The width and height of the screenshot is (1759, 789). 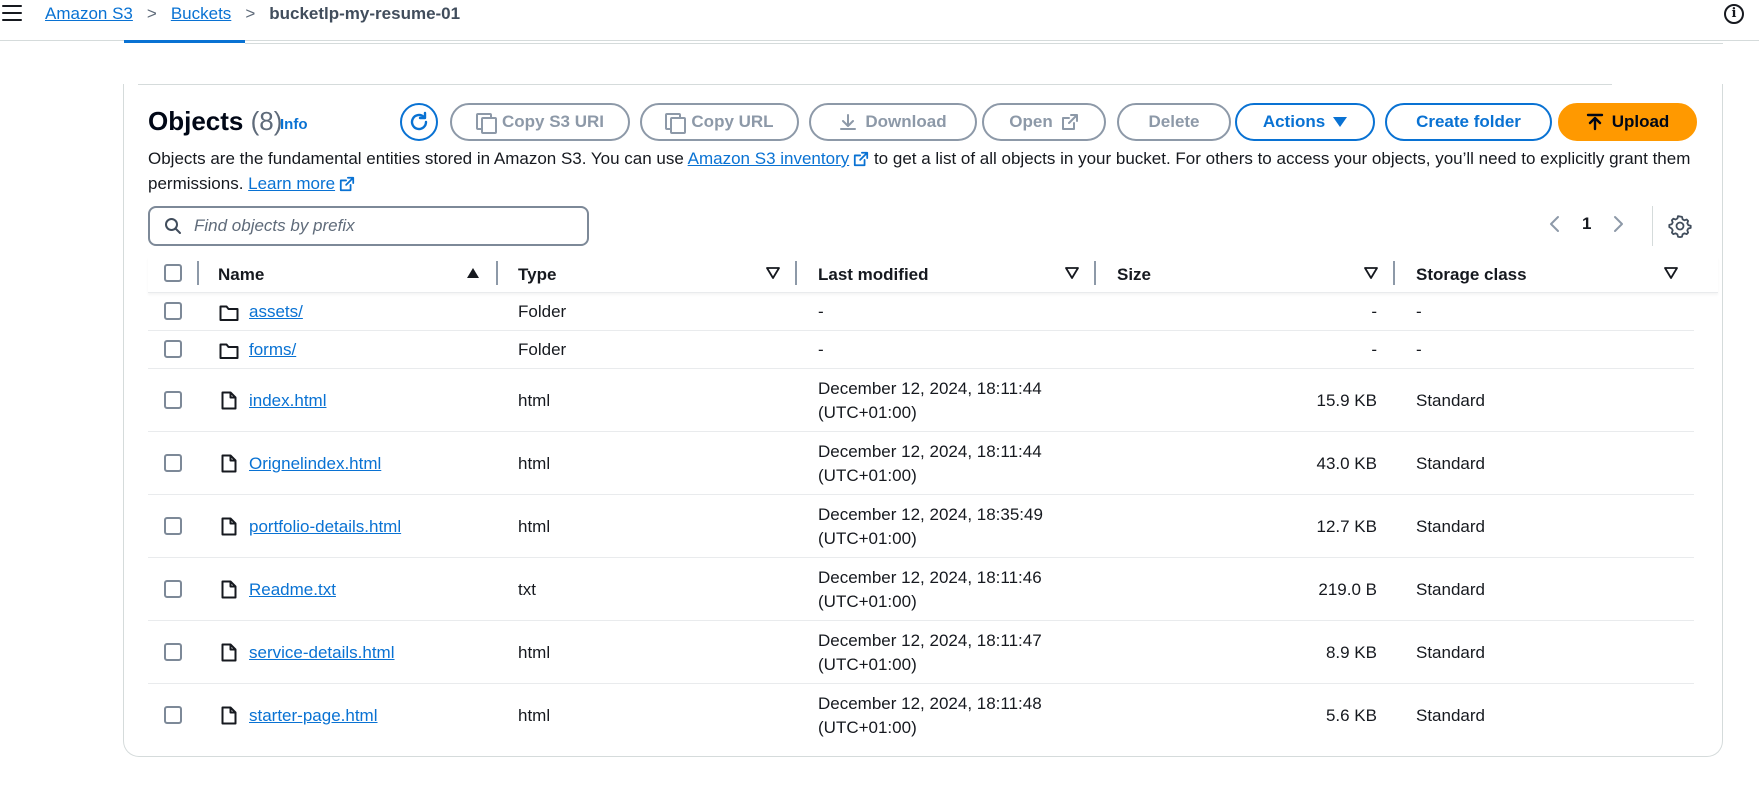 I want to click on object-name-link: index.html, so click(x=287, y=401).